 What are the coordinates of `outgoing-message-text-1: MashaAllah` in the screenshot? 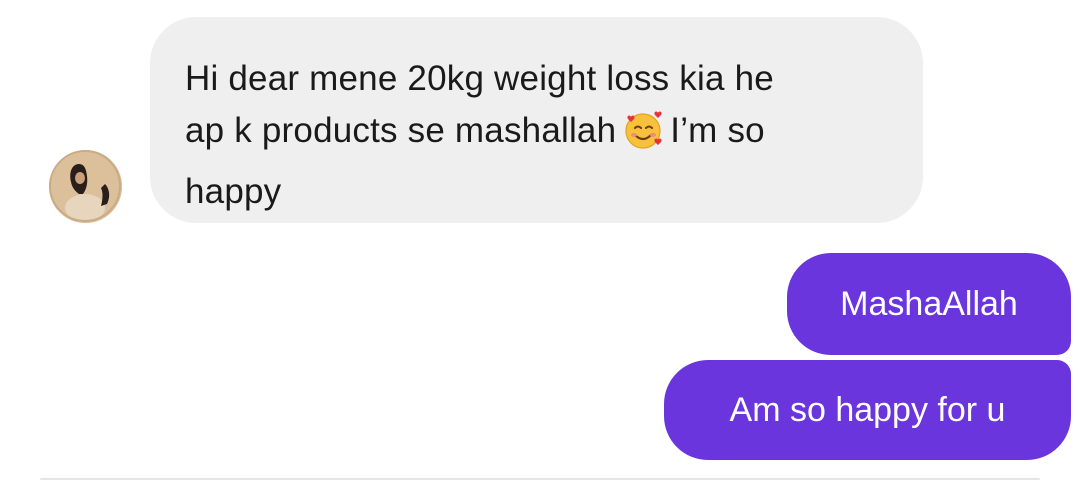 It's located at (929, 303).